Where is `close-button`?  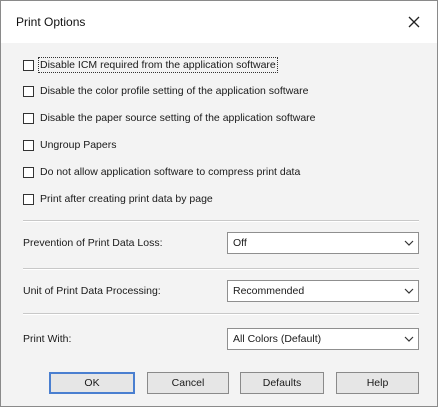
close-button is located at coordinates (414, 22).